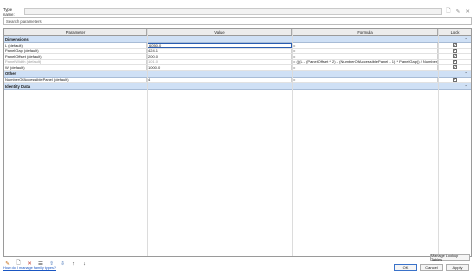 The image size is (474, 277). I want to click on ok-button: OK, so click(405, 267).